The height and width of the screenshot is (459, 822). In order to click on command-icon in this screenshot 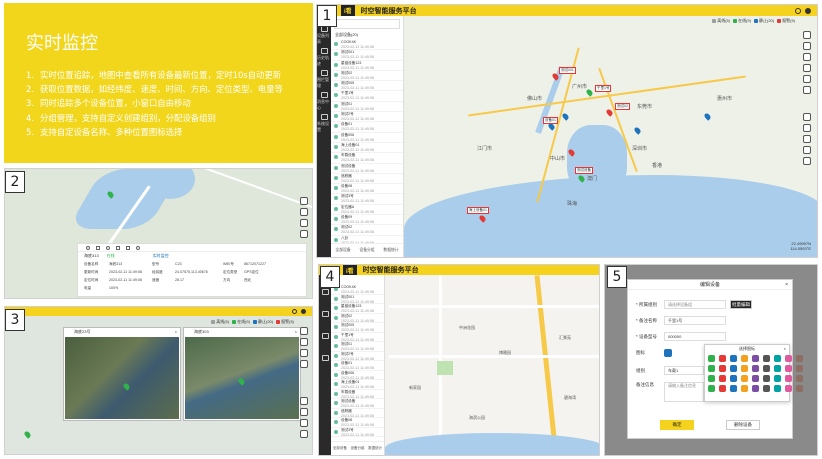, I will do `click(108, 247)`.